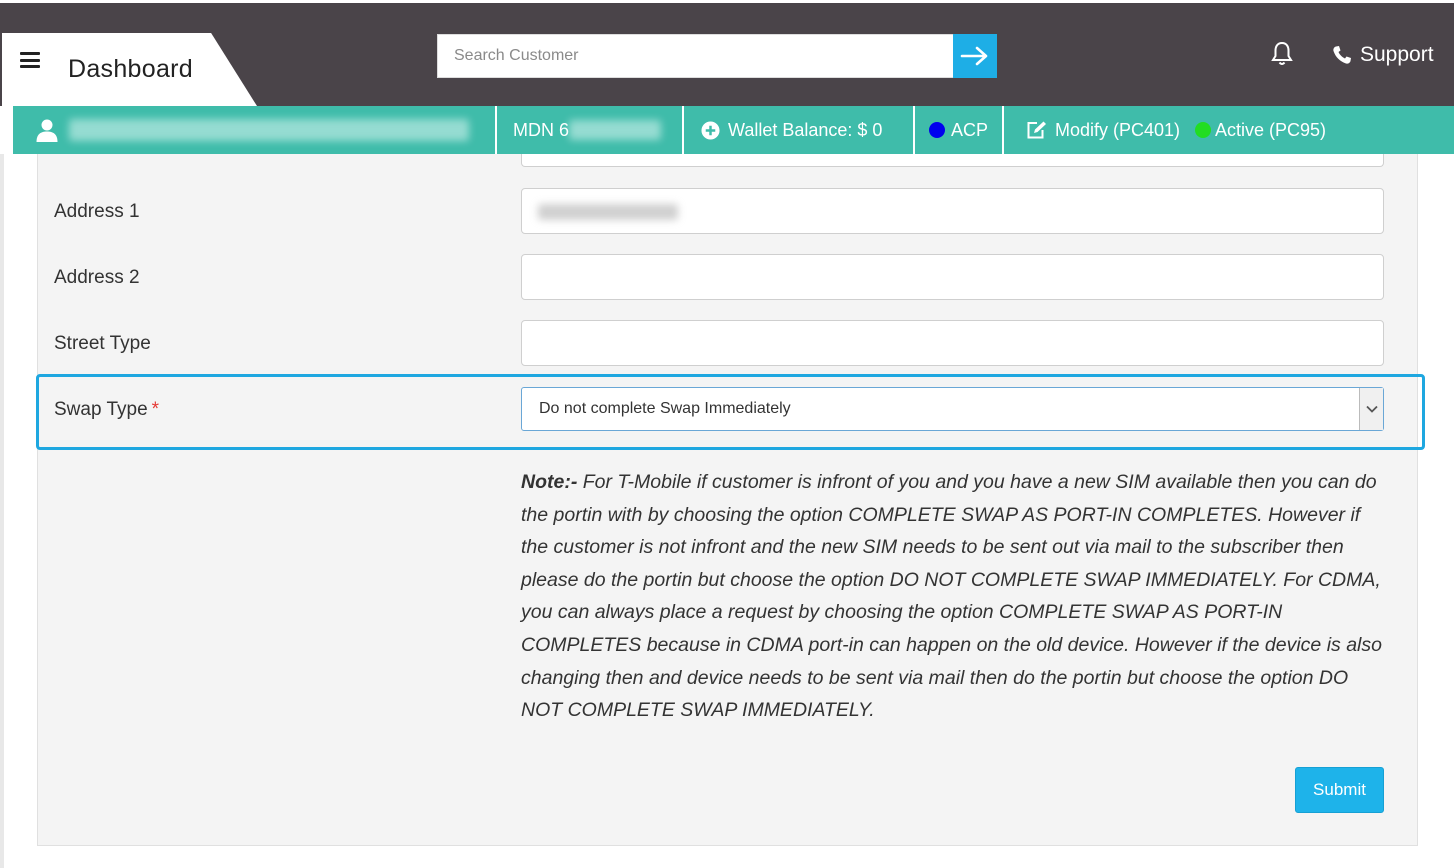  I want to click on mdn-redacted, so click(615, 130).